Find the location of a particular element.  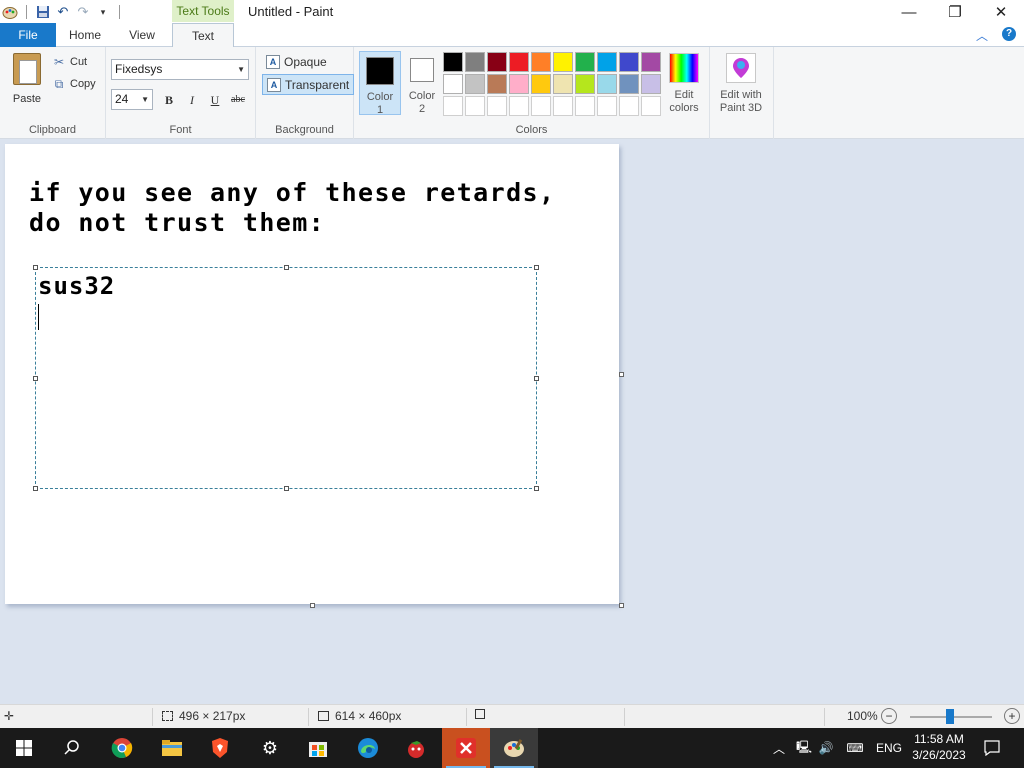

help-icon: ? is located at coordinates (1009, 34).